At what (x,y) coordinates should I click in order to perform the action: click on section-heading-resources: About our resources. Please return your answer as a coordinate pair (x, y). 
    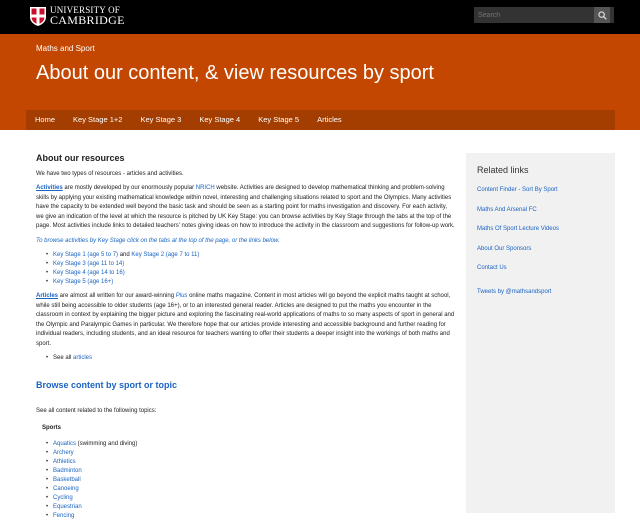
    Looking at the image, I should click on (80, 158).